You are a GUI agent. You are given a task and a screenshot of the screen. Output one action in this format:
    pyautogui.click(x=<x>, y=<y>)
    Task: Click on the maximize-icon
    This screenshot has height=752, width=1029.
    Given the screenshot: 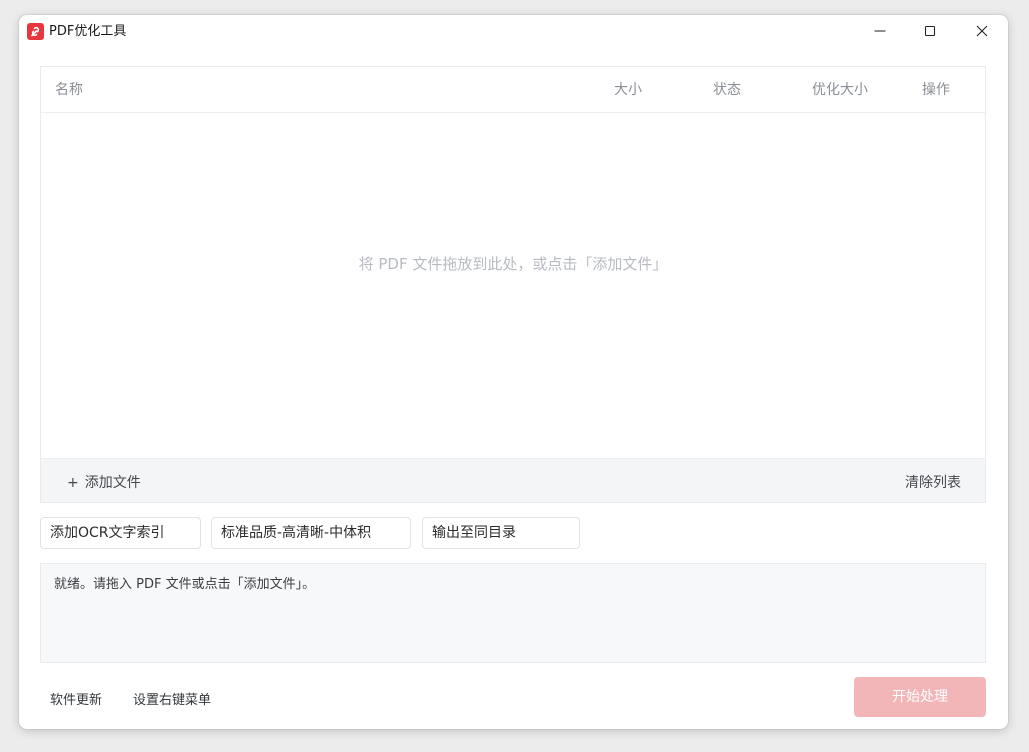 What is the action you would take?
    pyautogui.click(x=930, y=31)
    